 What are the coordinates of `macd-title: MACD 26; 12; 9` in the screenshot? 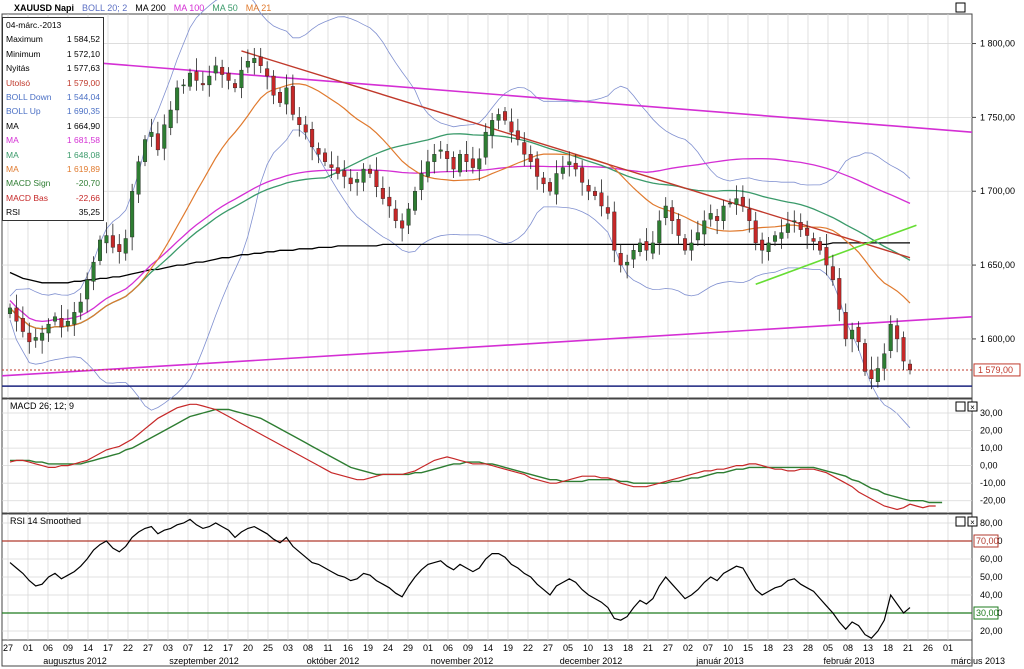 It's located at (42, 406).